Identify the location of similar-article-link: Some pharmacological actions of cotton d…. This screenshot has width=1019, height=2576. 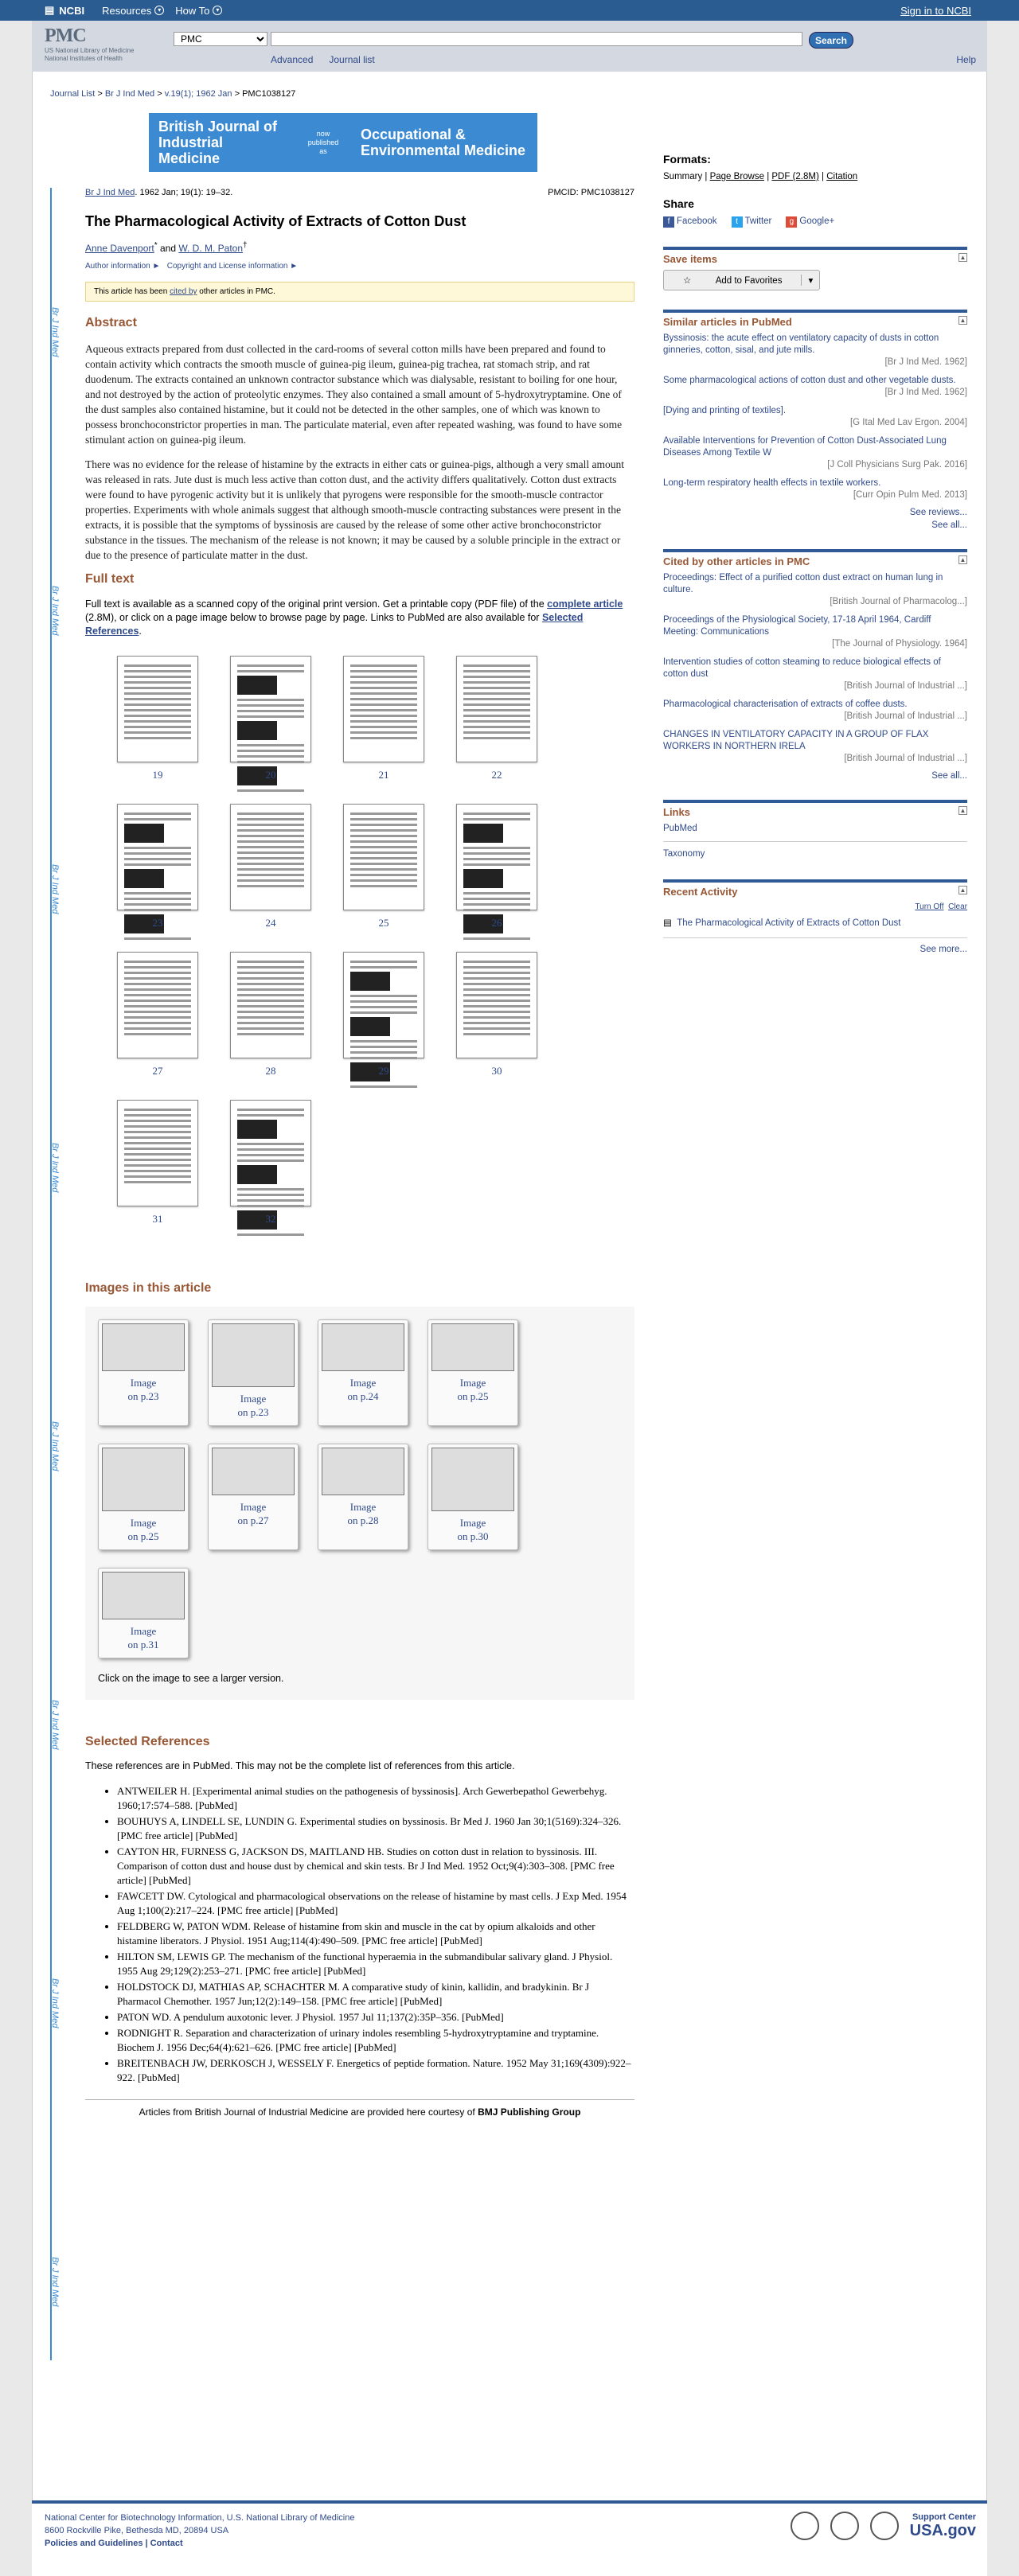
(810, 380).